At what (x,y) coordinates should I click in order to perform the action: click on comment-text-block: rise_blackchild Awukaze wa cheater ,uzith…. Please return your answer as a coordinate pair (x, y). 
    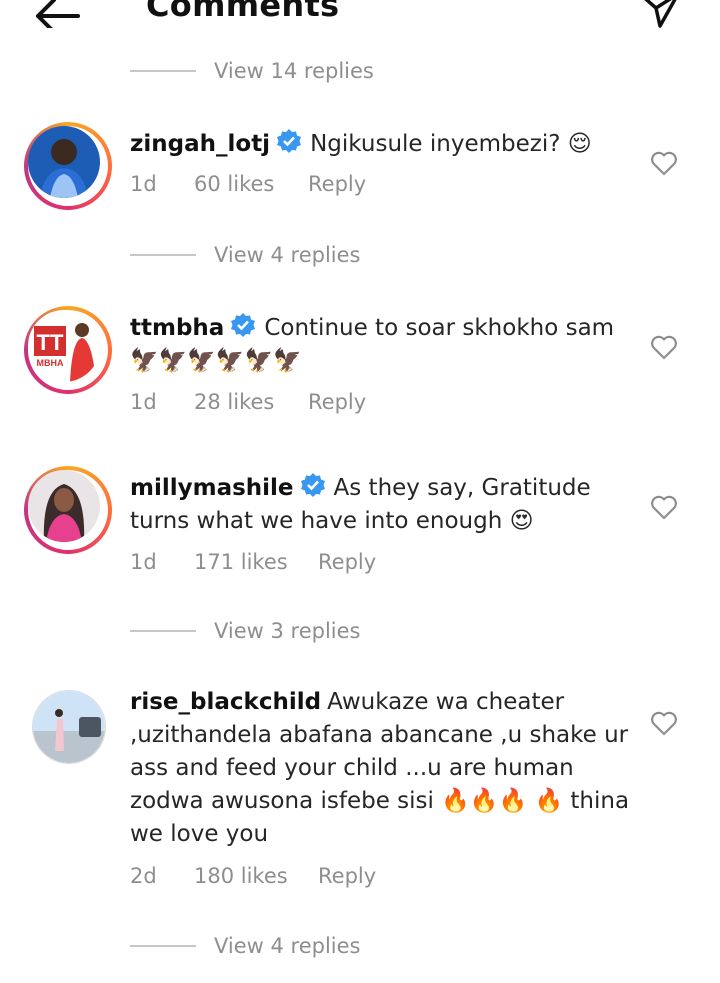
    Looking at the image, I should click on (380, 768).